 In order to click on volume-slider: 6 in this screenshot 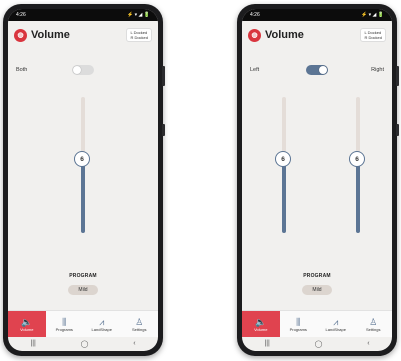, I will do `click(82, 165)`.